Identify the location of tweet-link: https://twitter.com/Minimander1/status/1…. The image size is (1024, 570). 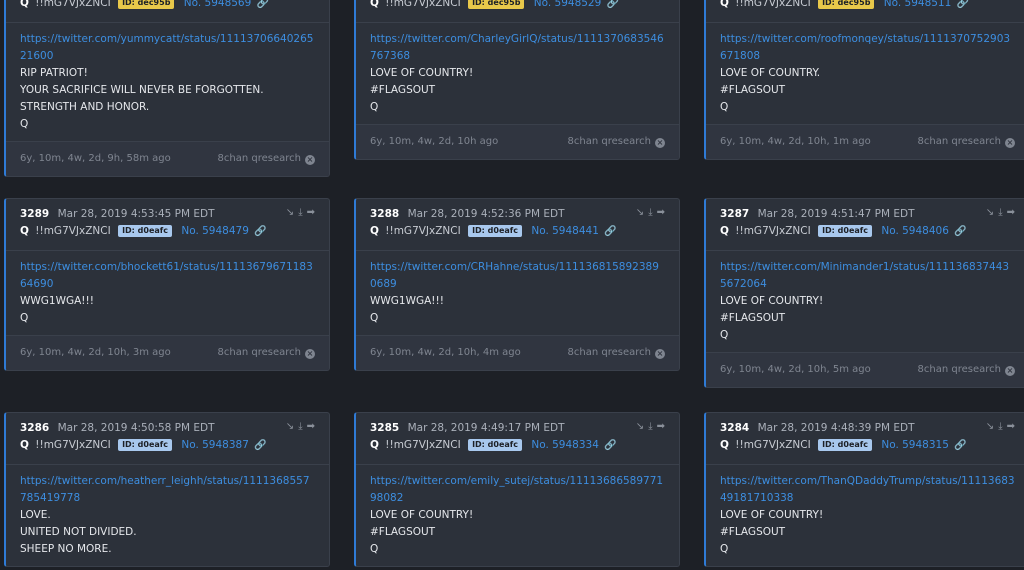
(867, 276).